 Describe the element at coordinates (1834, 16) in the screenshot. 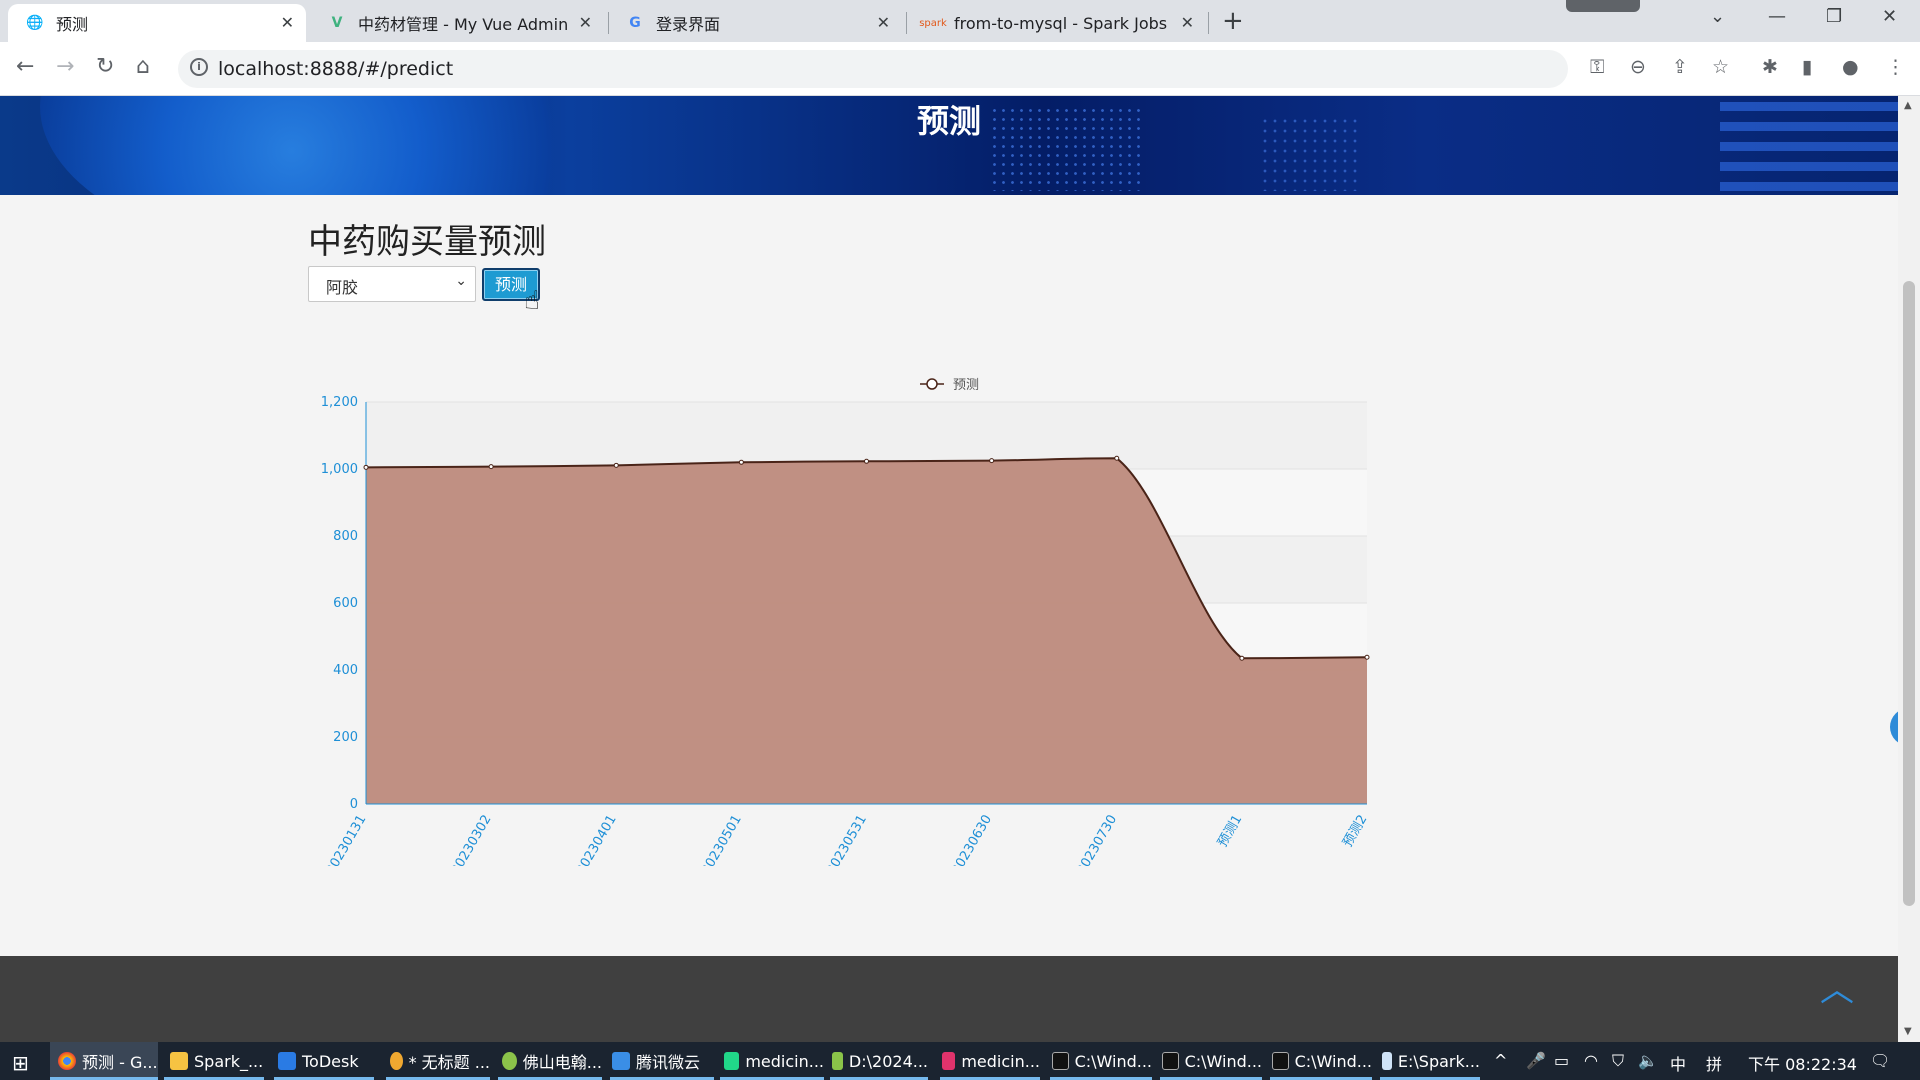

I see `restore-icon: ❐` at that location.